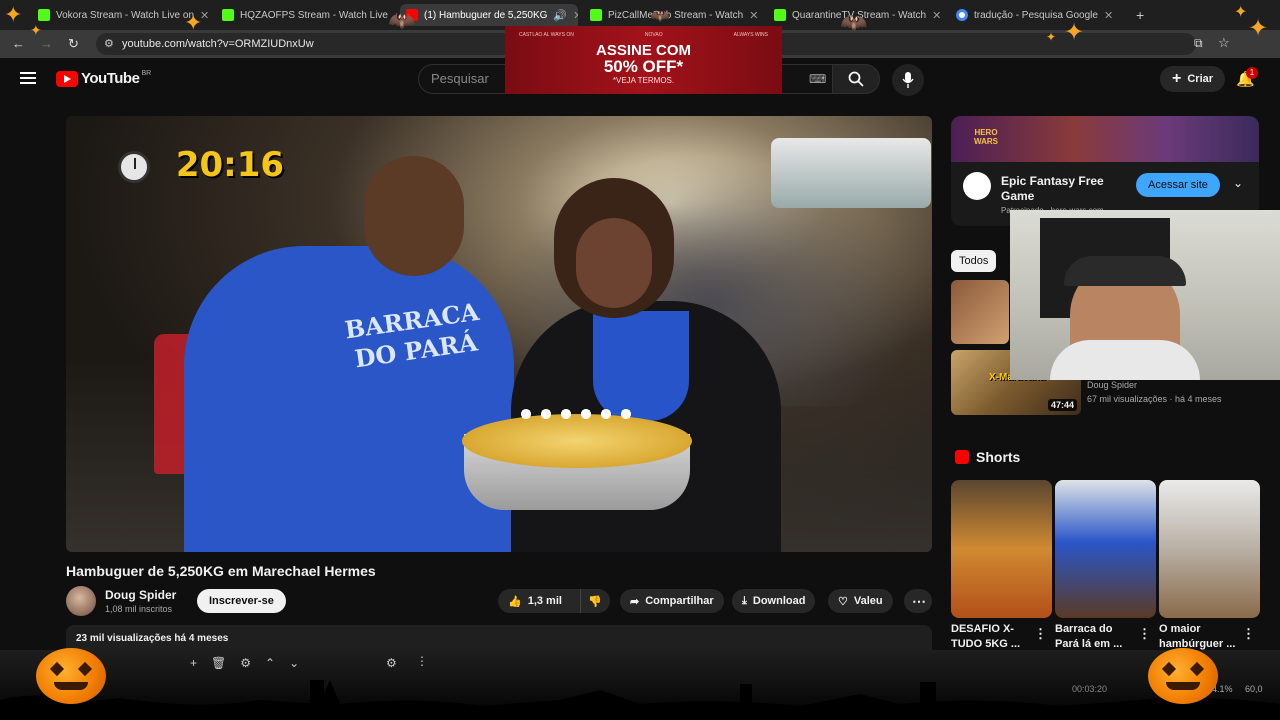  I want to click on more-actions-button: ⋯, so click(918, 601).